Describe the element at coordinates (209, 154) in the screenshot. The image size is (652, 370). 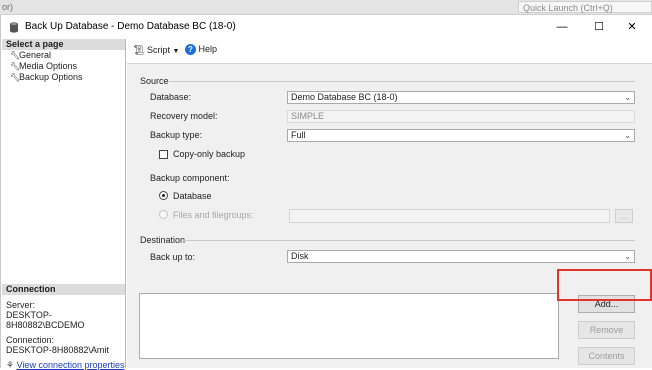
I see `copy-only-label: Copy-only backup` at that location.